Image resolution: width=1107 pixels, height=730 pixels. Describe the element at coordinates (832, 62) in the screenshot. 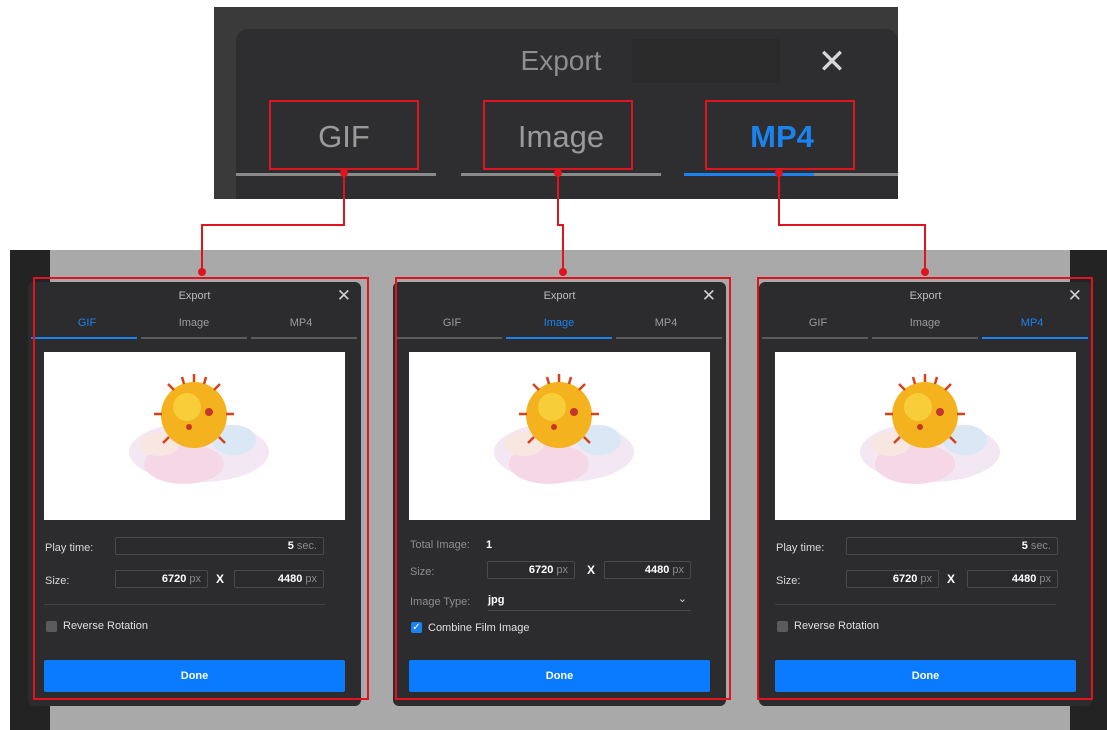

I see `close-icon: ✕` at that location.